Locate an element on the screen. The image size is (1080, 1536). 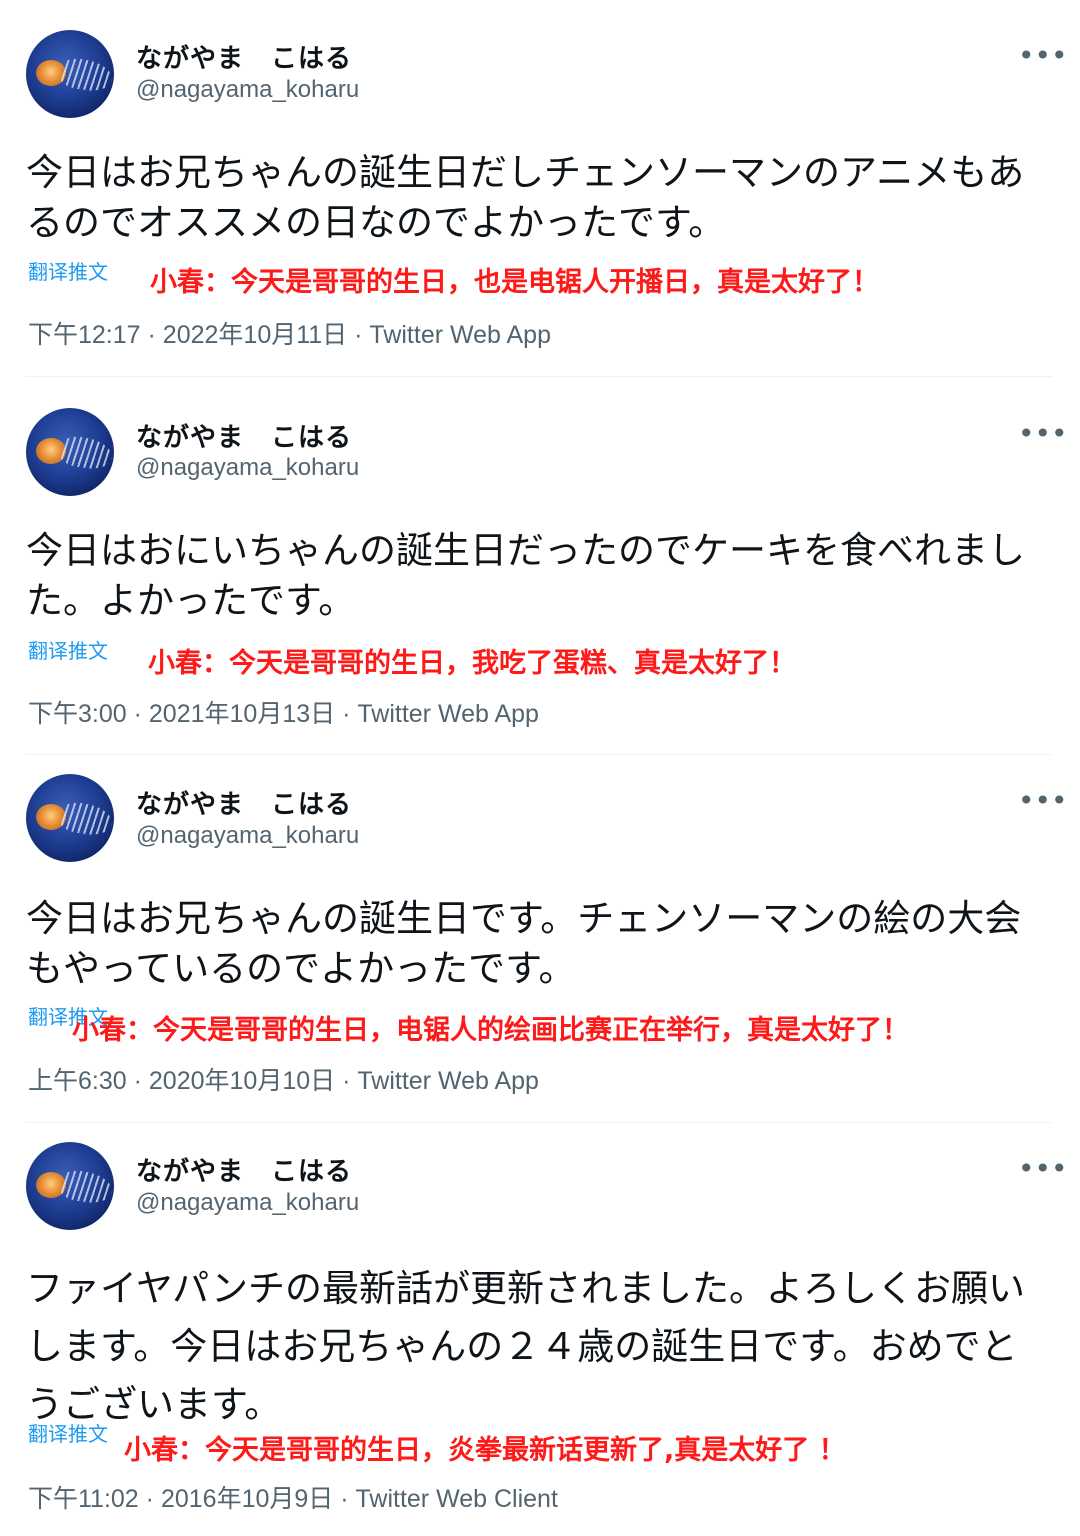
tweet-meta: 上午6:30 · 2020年10月10日 · Twitter Web App is located at coordinates (283, 1081).